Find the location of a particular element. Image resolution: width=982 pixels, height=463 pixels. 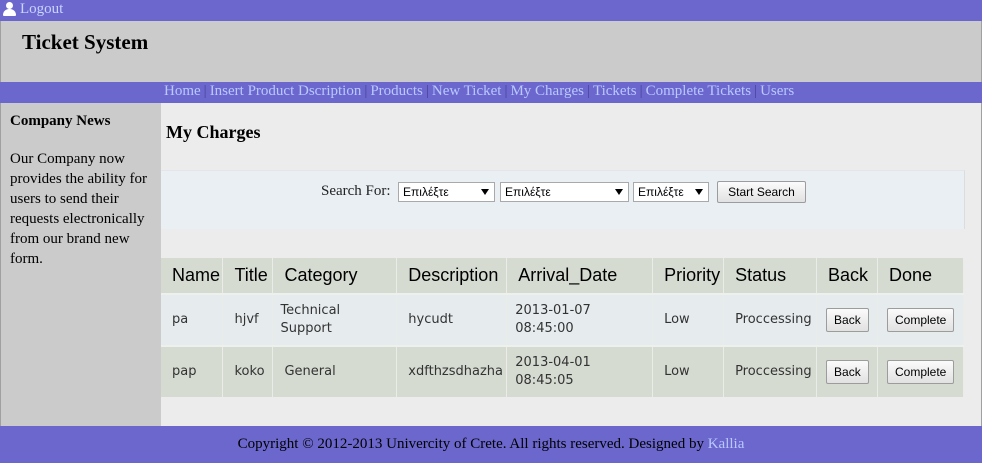

cell-arrival-date: 2013-04-01 08:45:05 is located at coordinates (580, 371).